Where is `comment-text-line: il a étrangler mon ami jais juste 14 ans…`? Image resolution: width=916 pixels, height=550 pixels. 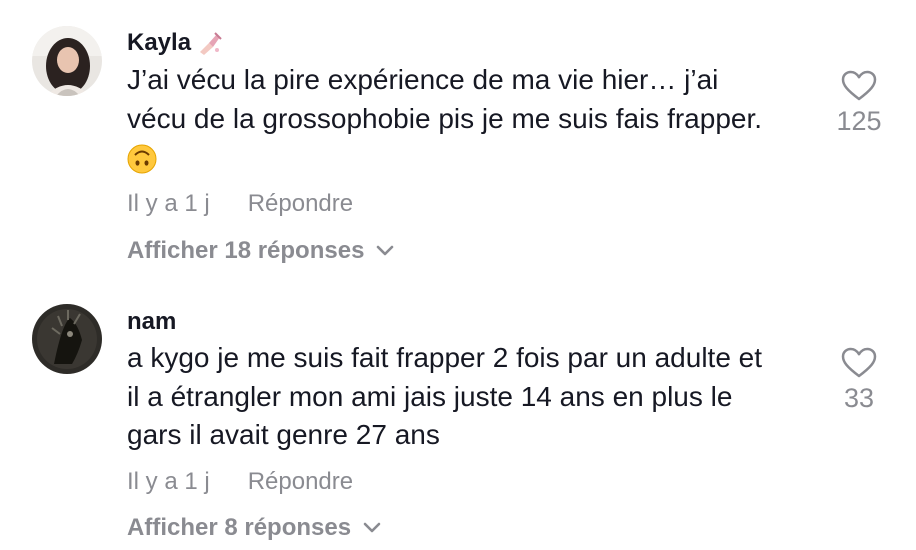 comment-text-line: il a étrangler mon ami jais juste 14 ans… is located at coordinates (430, 396).